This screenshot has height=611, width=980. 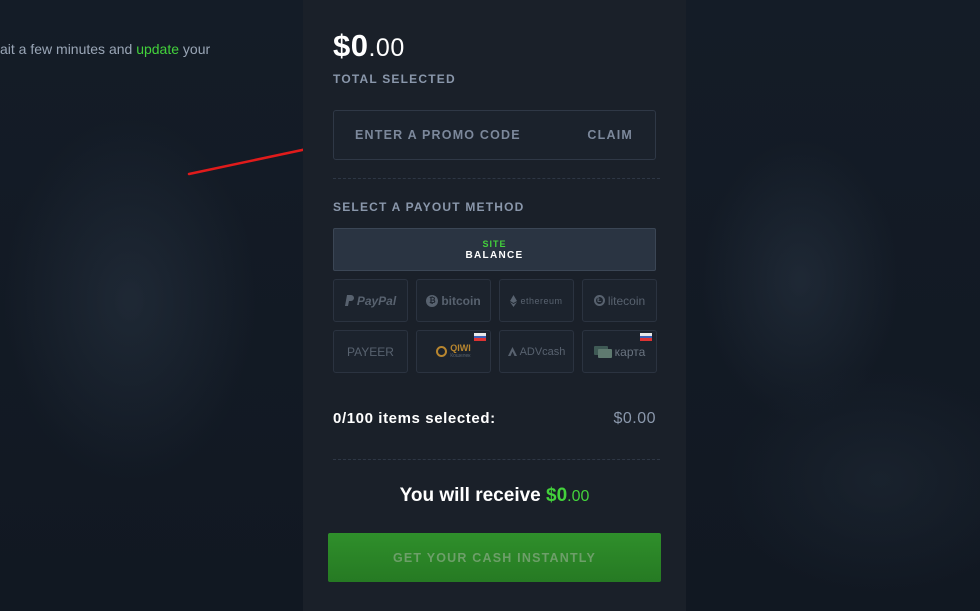 What do you see at coordinates (68, 49) in the screenshot?
I see `notice-text-before: ait a few minutes and` at bounding box center [68, 49].